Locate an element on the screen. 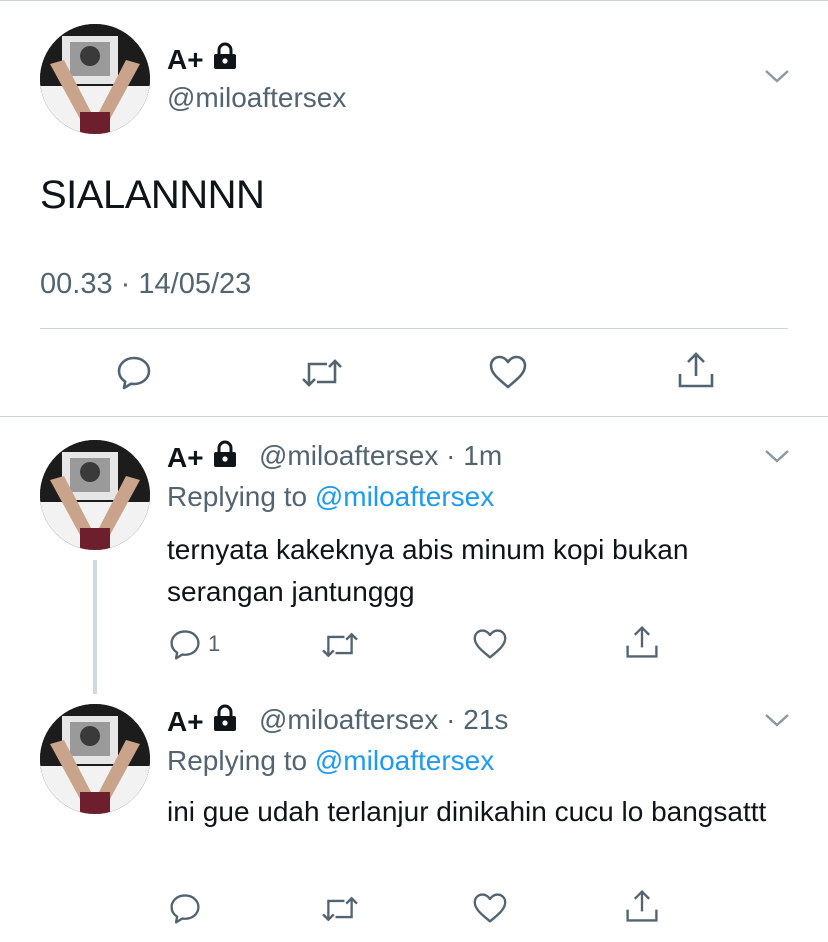 The height and width of the screenshot is (942, 828). tweet-date: 14/05/23 is located at coordinates (194, 284).